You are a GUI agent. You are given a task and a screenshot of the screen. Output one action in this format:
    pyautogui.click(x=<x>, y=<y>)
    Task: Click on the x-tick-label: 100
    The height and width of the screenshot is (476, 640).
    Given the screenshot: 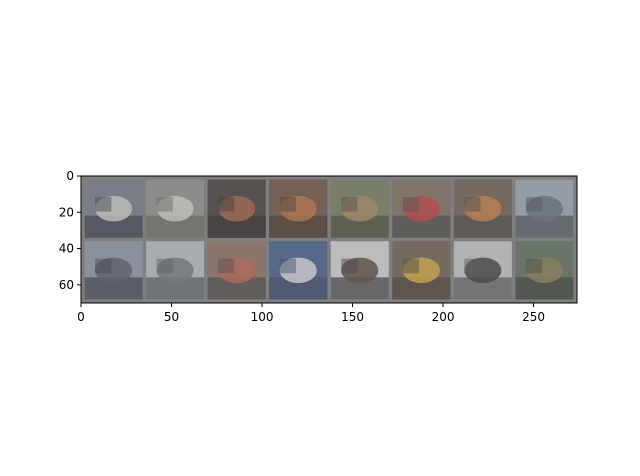 What is the action you would take?
    pyautogui.click(x=262, y=317)
    